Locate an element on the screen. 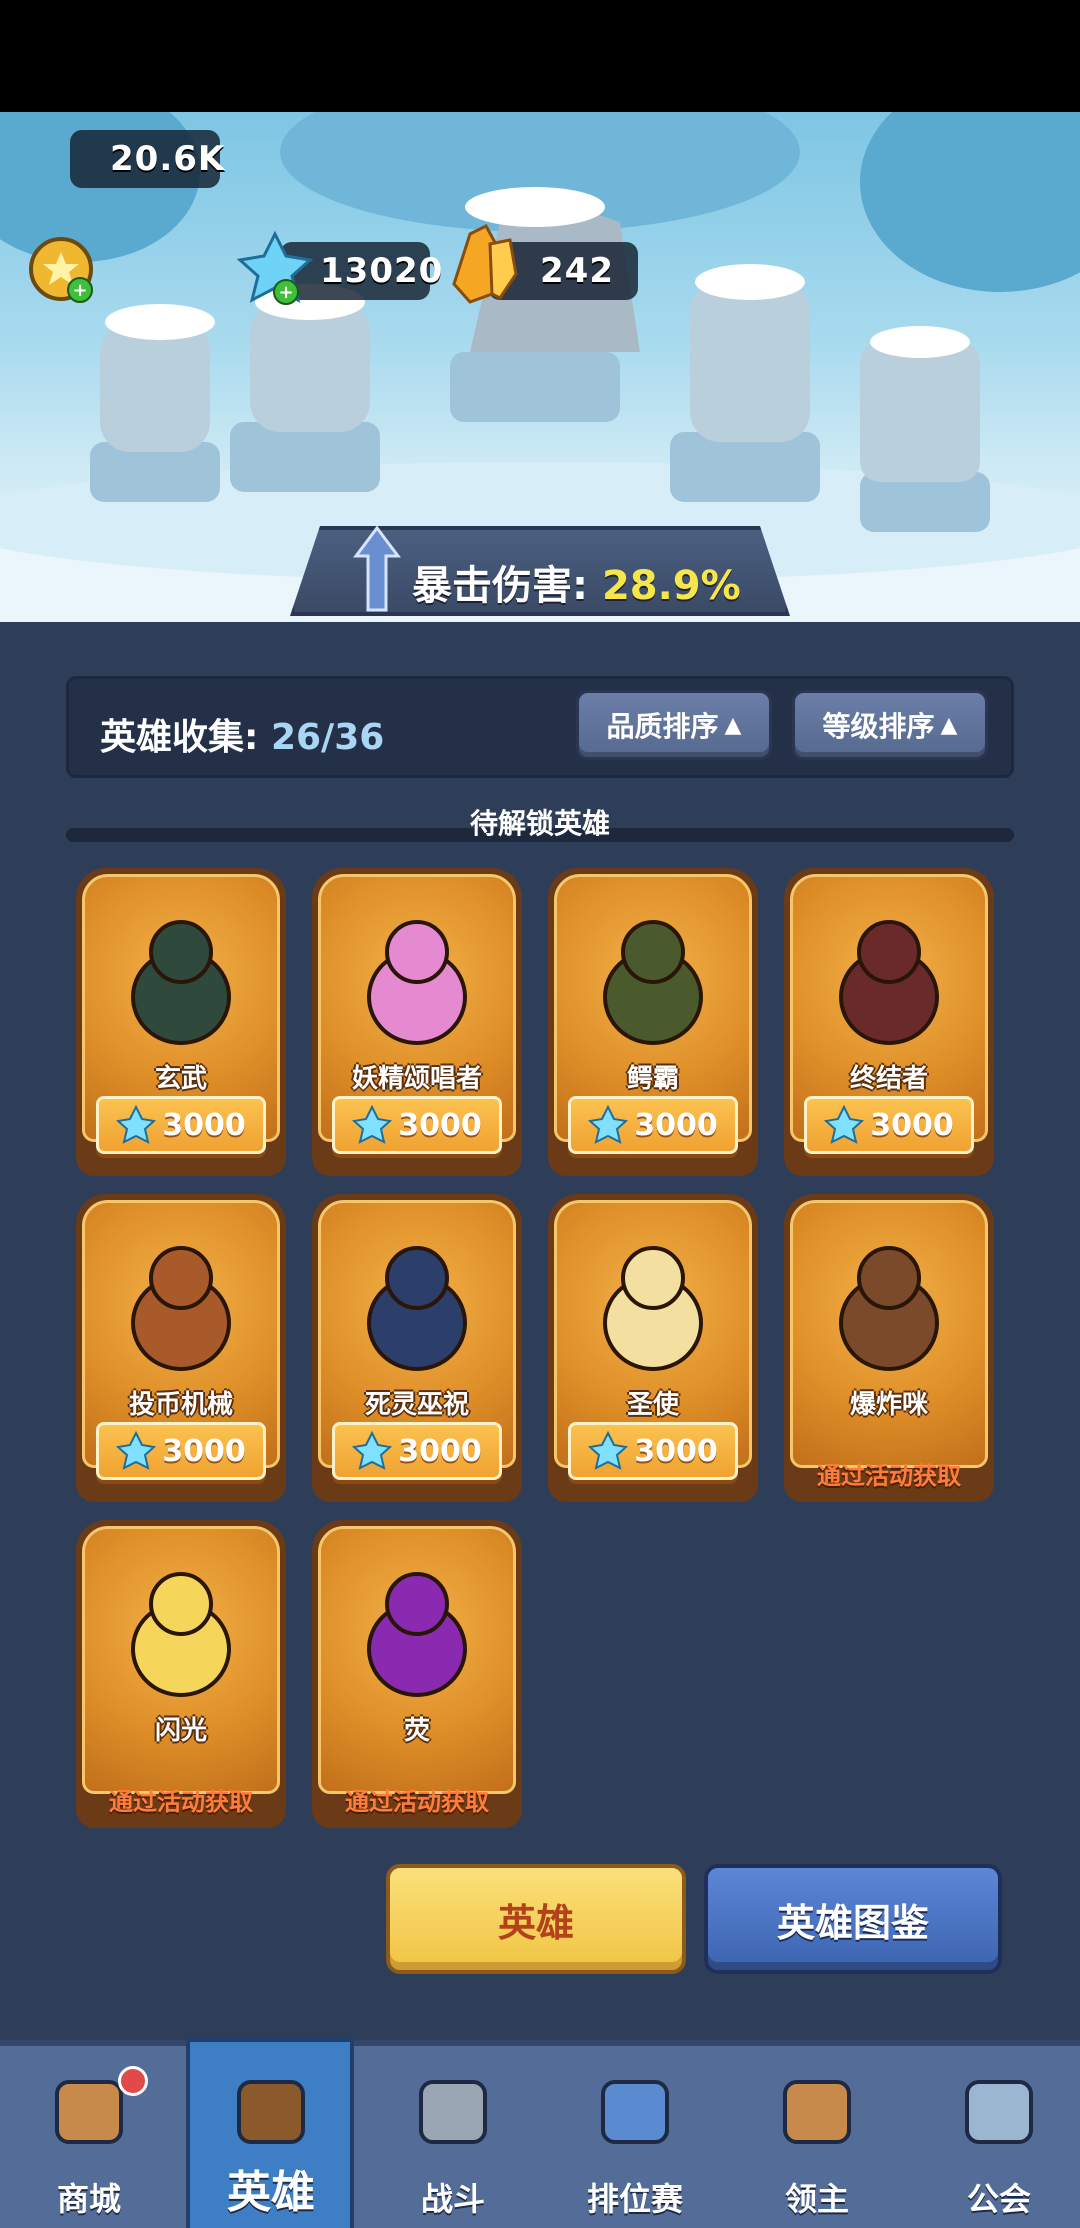 Image resolution: width=1080 pixels, height=2228 pixels. hero-card: 圣使 3000 is located at coordinates (653, 1348).